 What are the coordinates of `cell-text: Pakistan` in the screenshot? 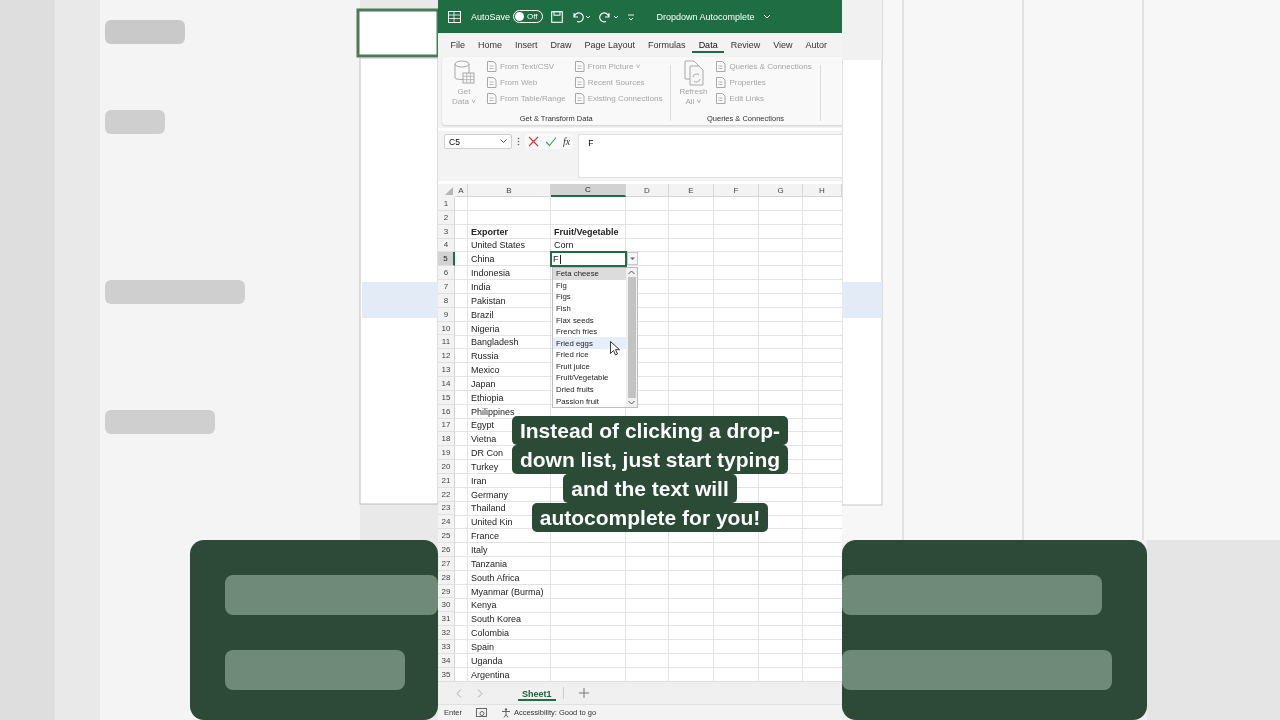 It's located at (488, 300).